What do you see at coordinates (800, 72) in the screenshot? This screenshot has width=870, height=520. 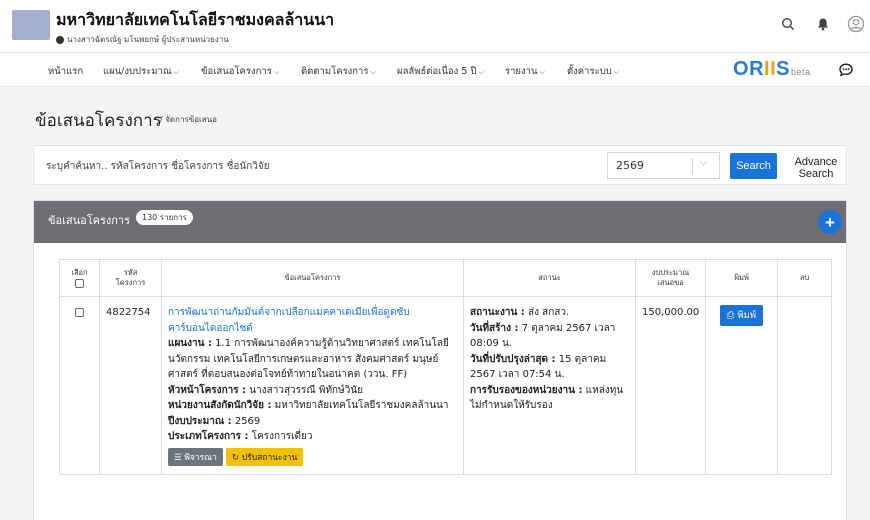 I see `logo-beta: beta` at bounding box center [800, 72].